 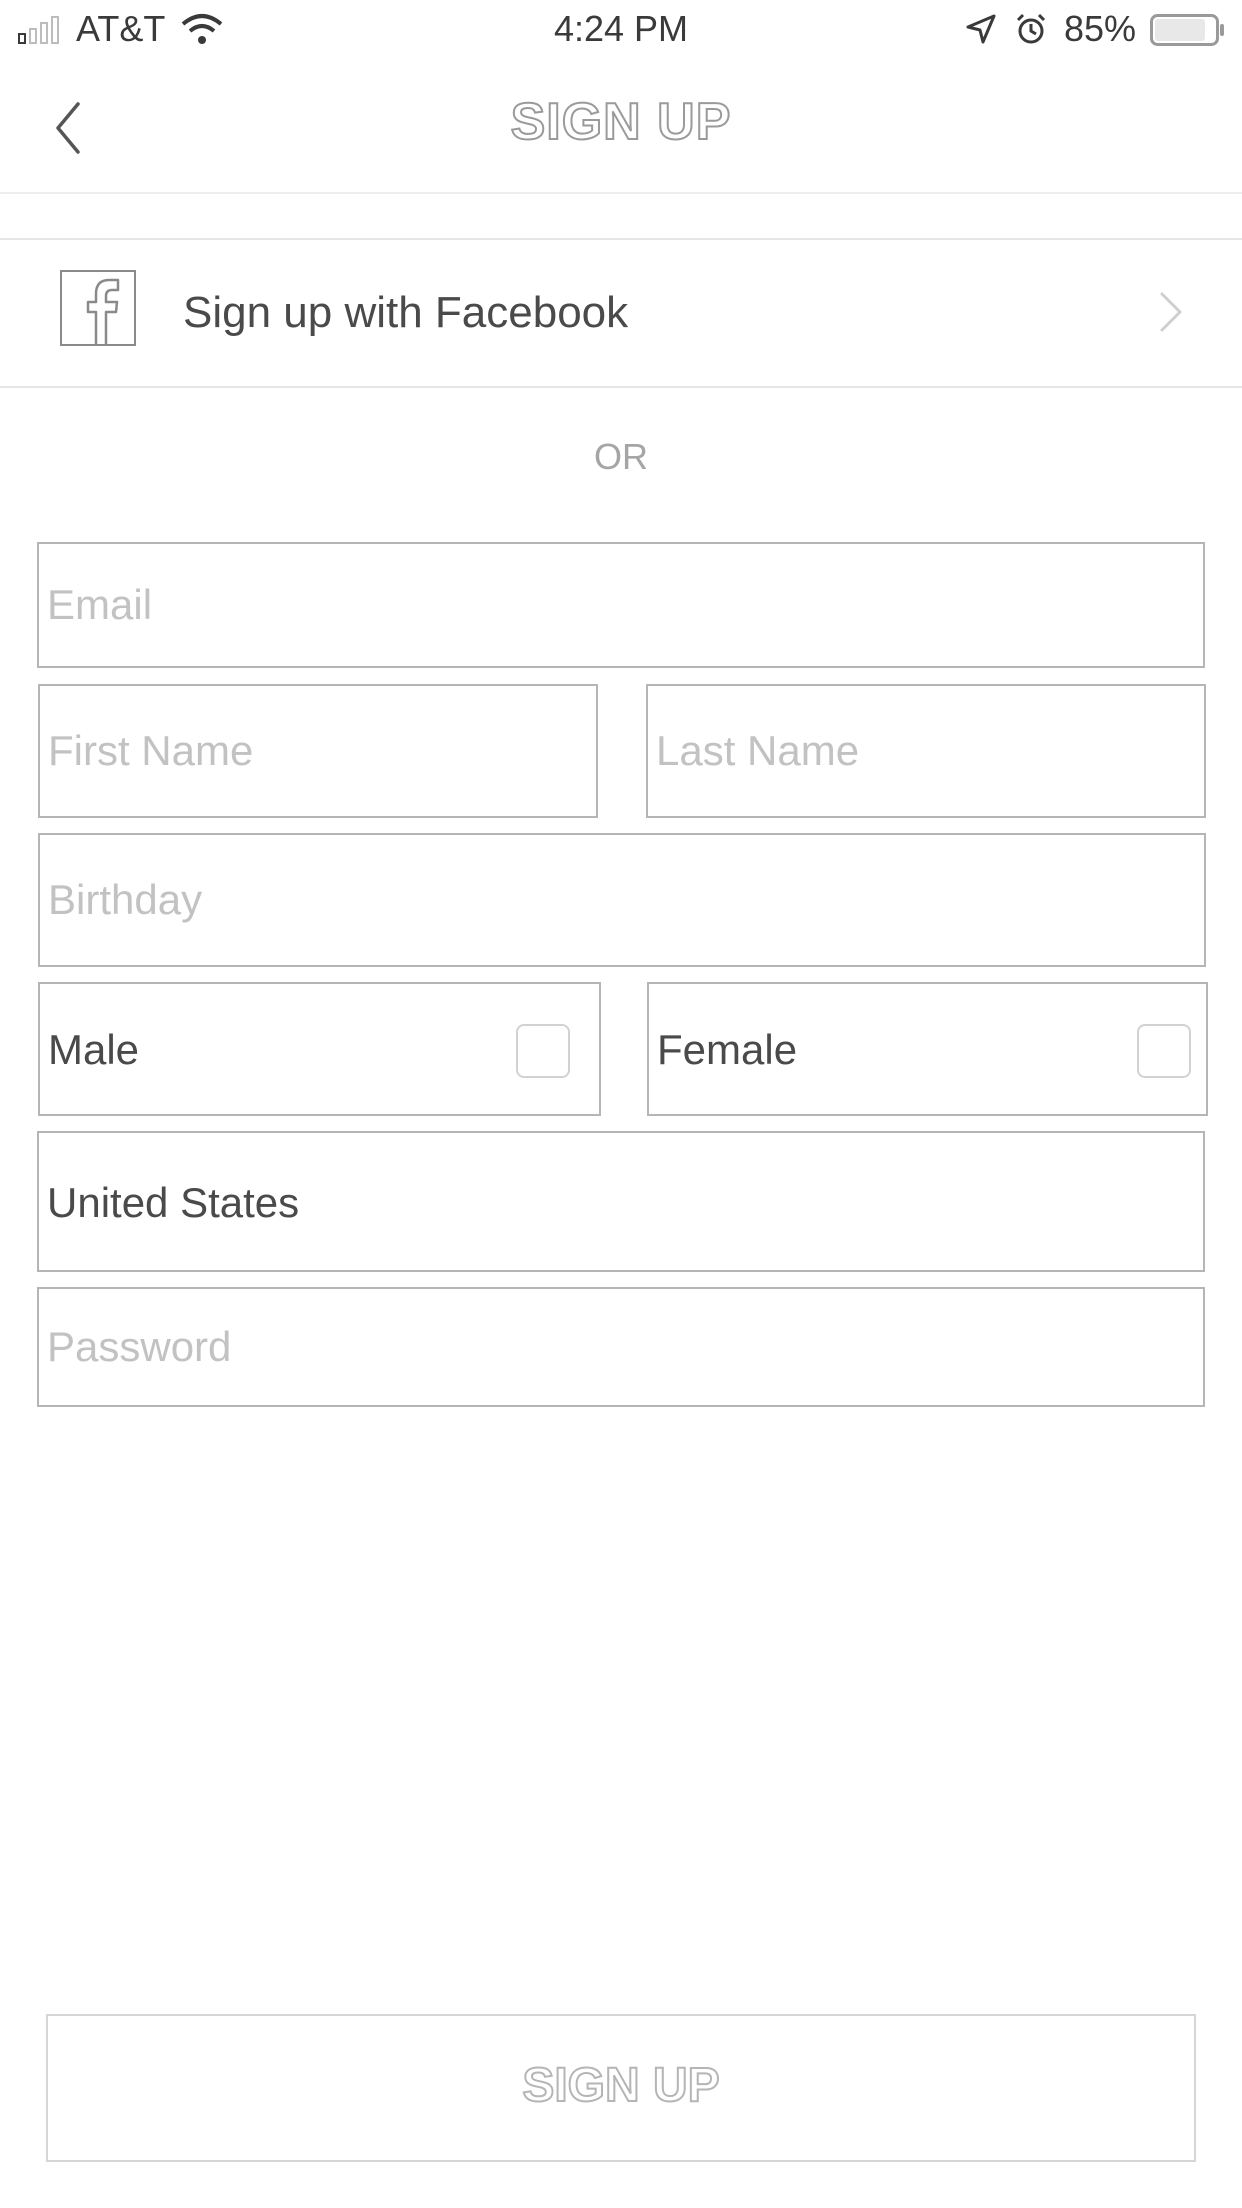 What do you see at coordinates (621, 122) in the screenshot?
I see `page-title: SIGN UP` at bounding box center [621, 122].